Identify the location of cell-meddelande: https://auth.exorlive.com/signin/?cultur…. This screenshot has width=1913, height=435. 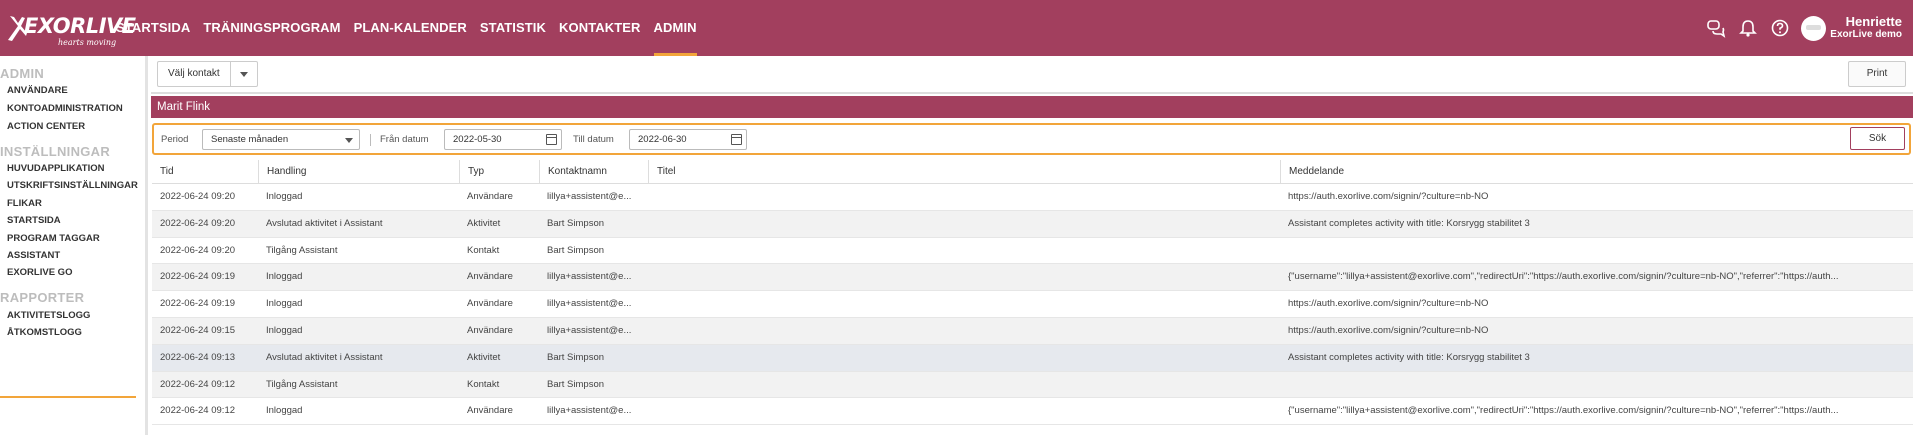
(1388, 196).